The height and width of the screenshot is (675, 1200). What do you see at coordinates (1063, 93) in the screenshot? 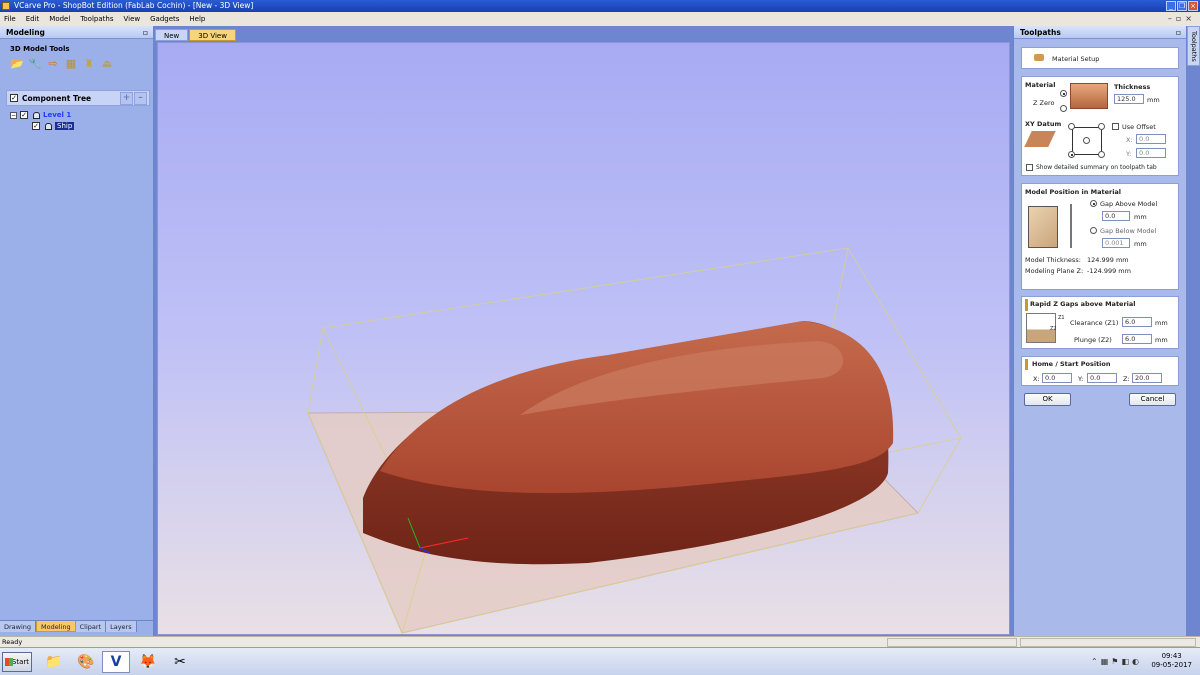
I see `z-zero-top-radio` at bounding box center [1063, 93].